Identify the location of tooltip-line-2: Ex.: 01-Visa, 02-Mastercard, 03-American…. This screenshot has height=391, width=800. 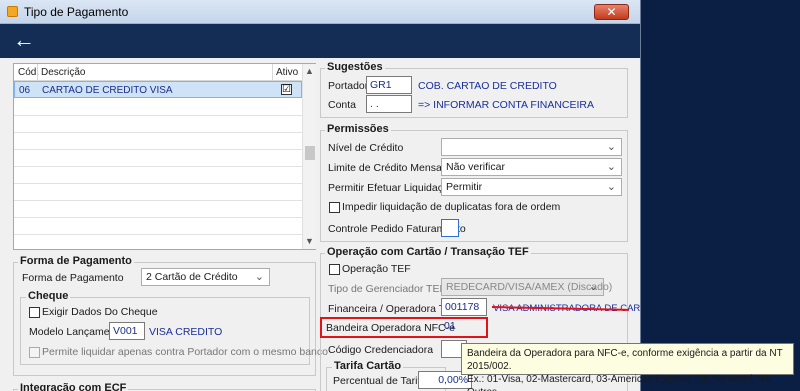
(620, 382).